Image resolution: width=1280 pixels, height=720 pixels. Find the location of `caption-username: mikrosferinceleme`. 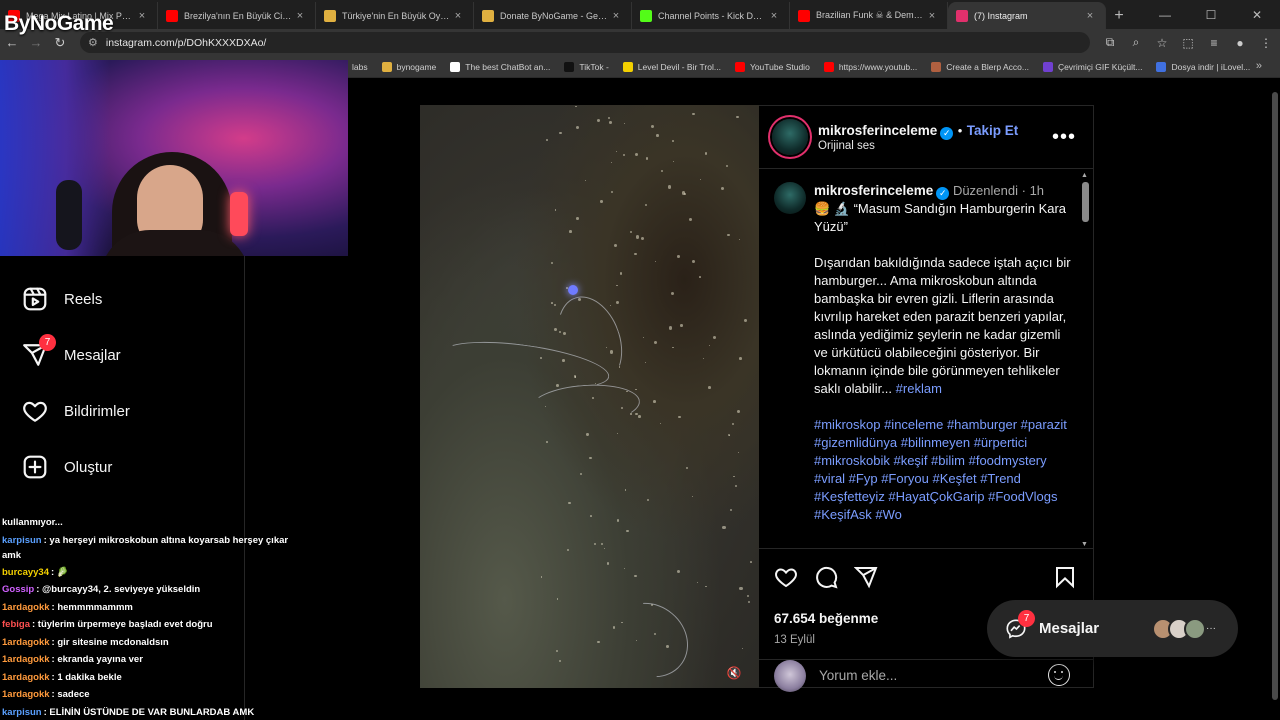

caption-username: mikrosferinceleme is located at coordinates (873, 190).